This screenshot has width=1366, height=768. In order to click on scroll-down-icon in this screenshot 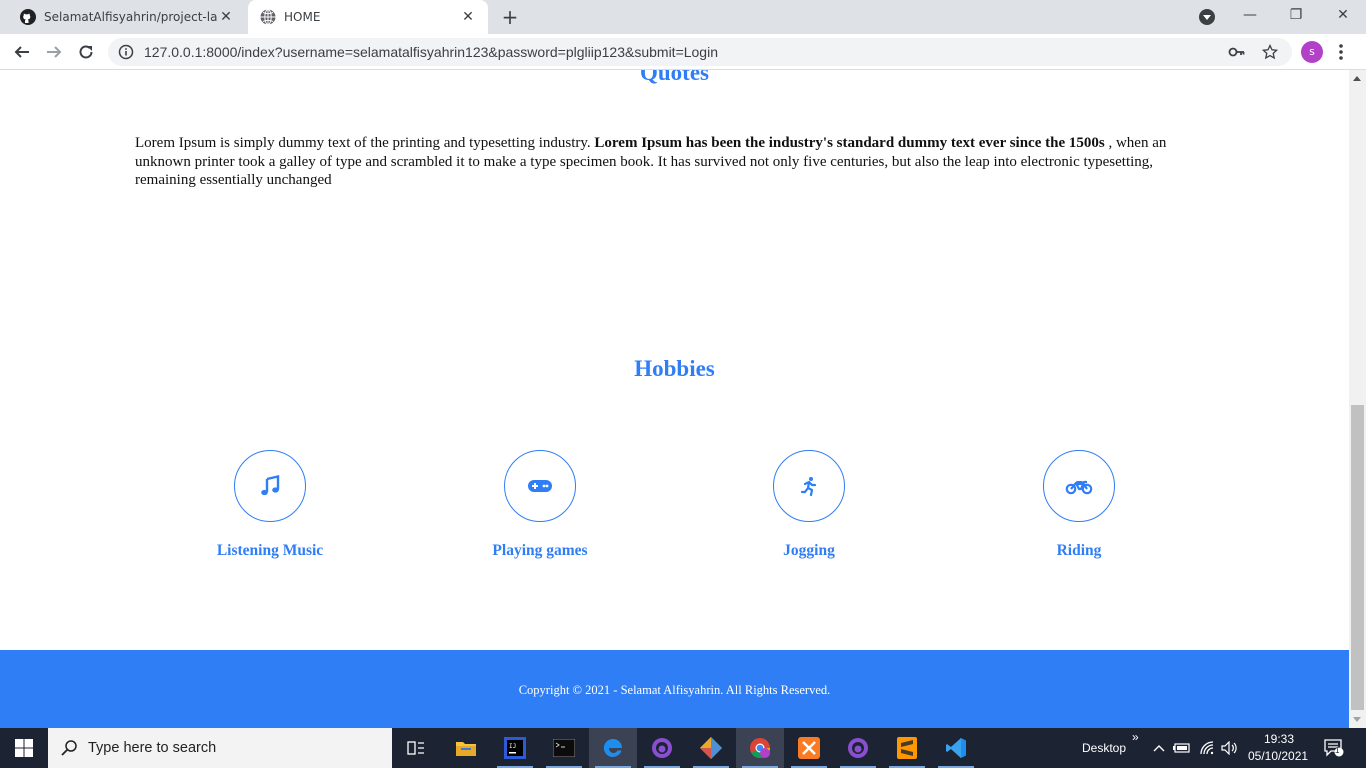, I will do `click(1357, 719)`.